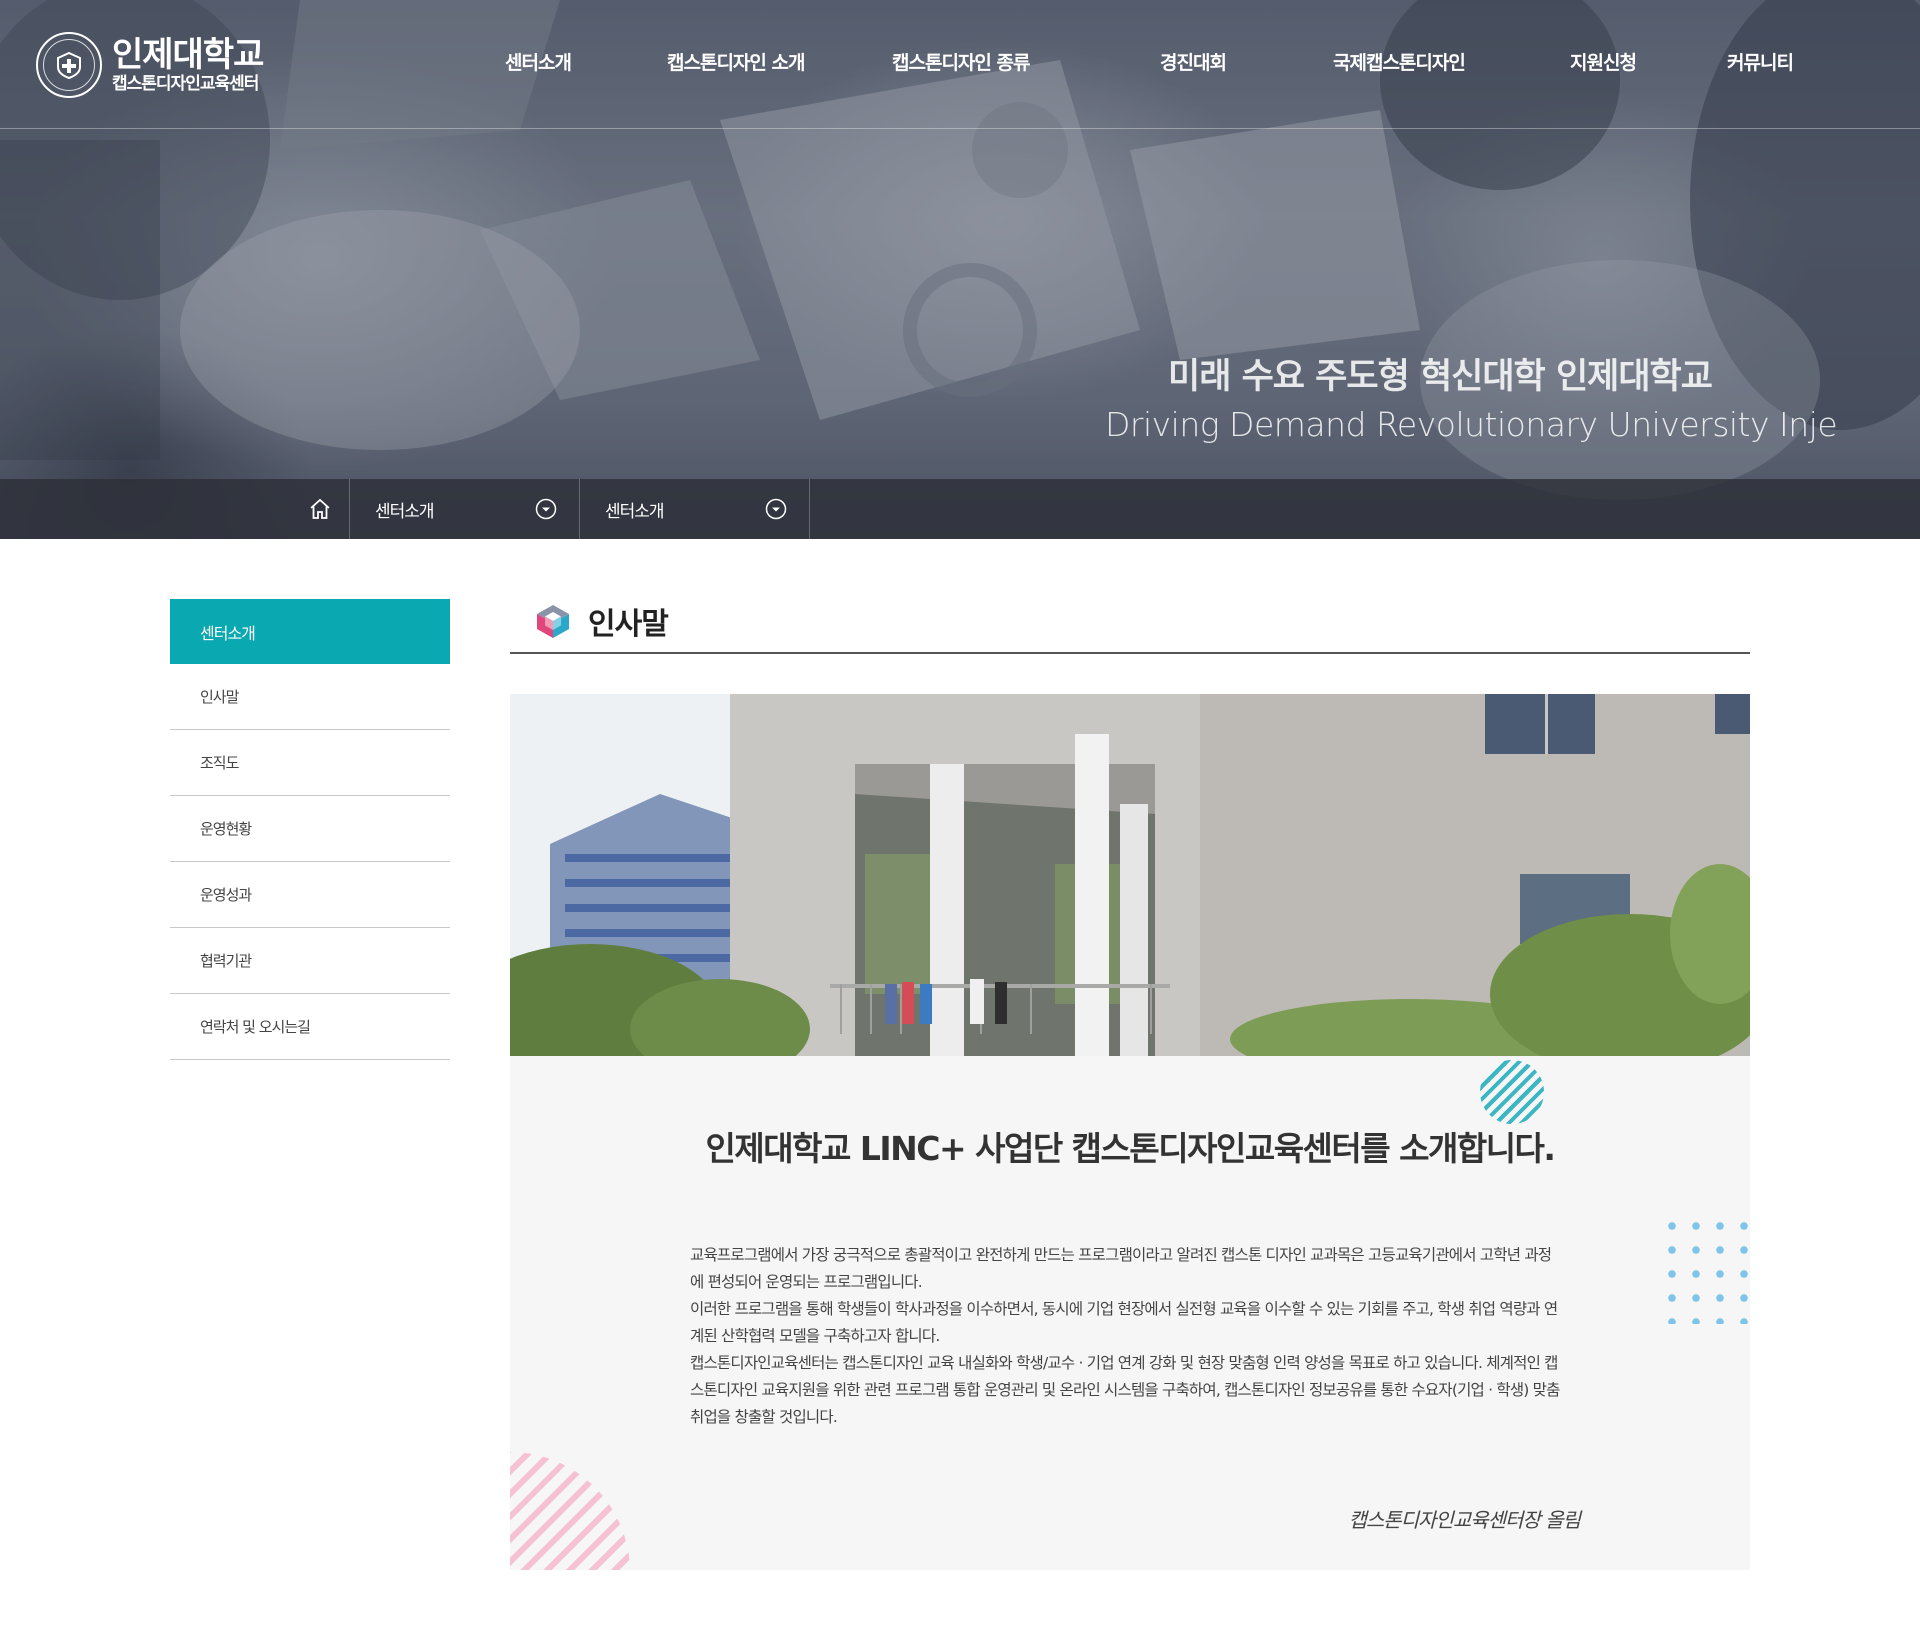 The width and height of the screenshot is (1920, 1628). I want to click on breadcrumb: 센터소개 센터소개, so click(960, 509).